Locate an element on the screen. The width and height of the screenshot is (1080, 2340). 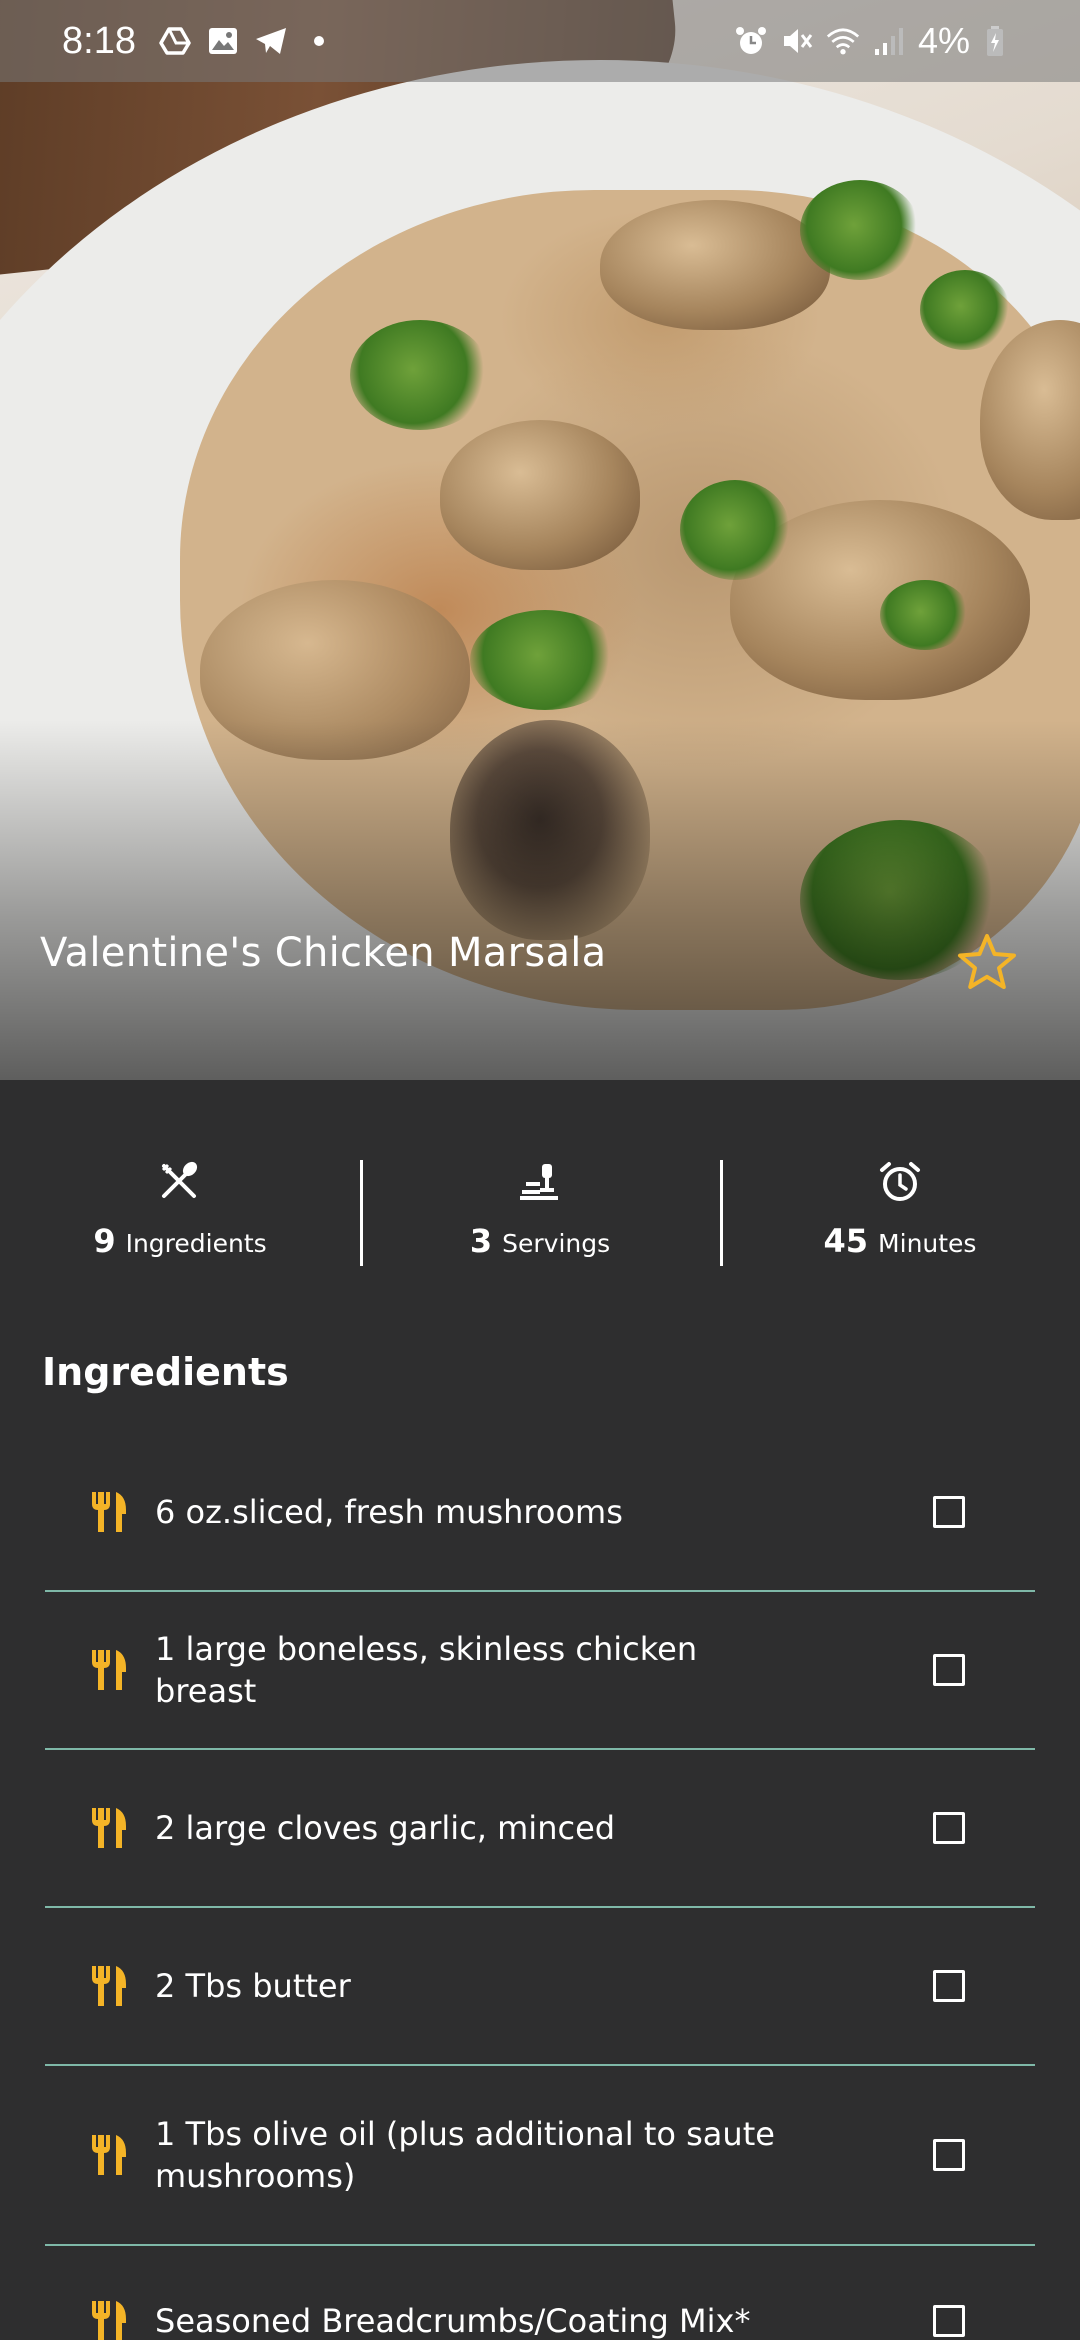
serving-icon is located at coordinates (539, 1182).